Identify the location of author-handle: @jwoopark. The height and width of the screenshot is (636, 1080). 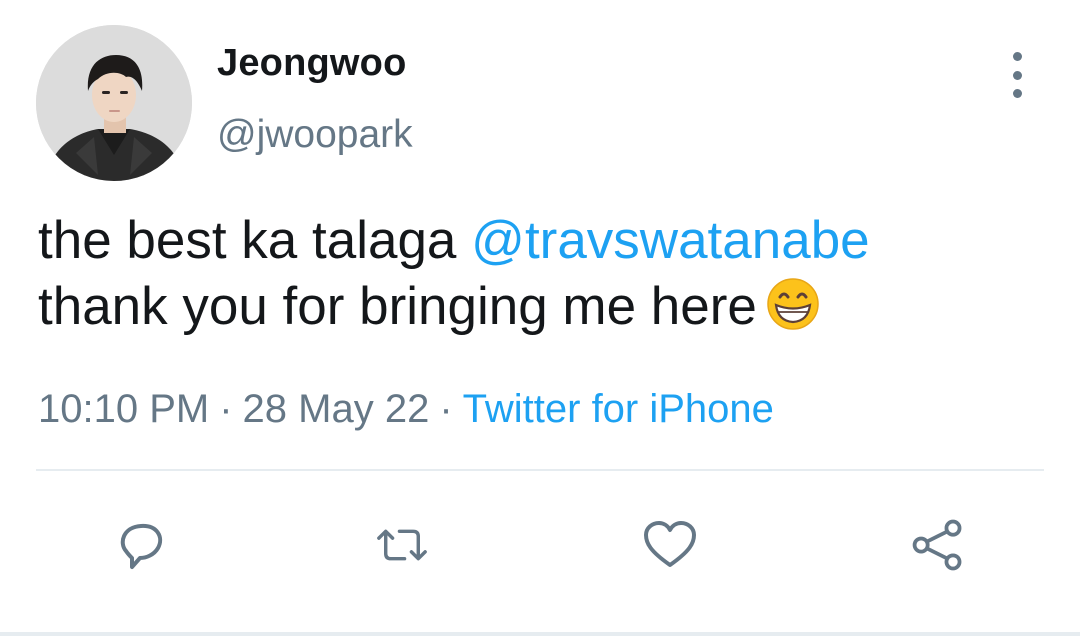
(315, 135).